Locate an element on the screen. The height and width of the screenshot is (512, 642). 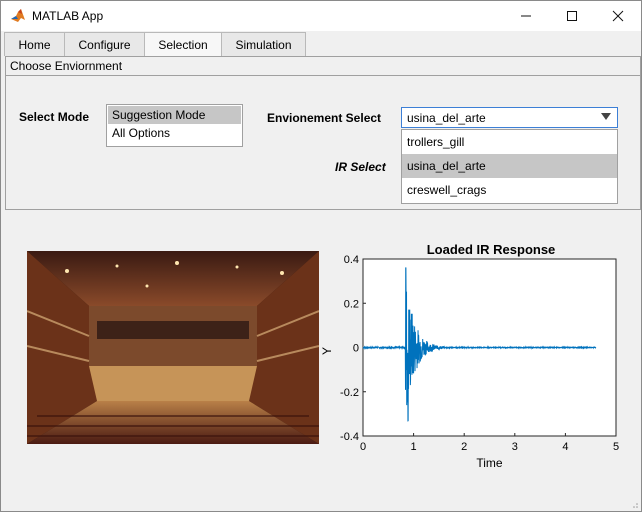
tab-label: Simulation is located at coordinates (263, 44).